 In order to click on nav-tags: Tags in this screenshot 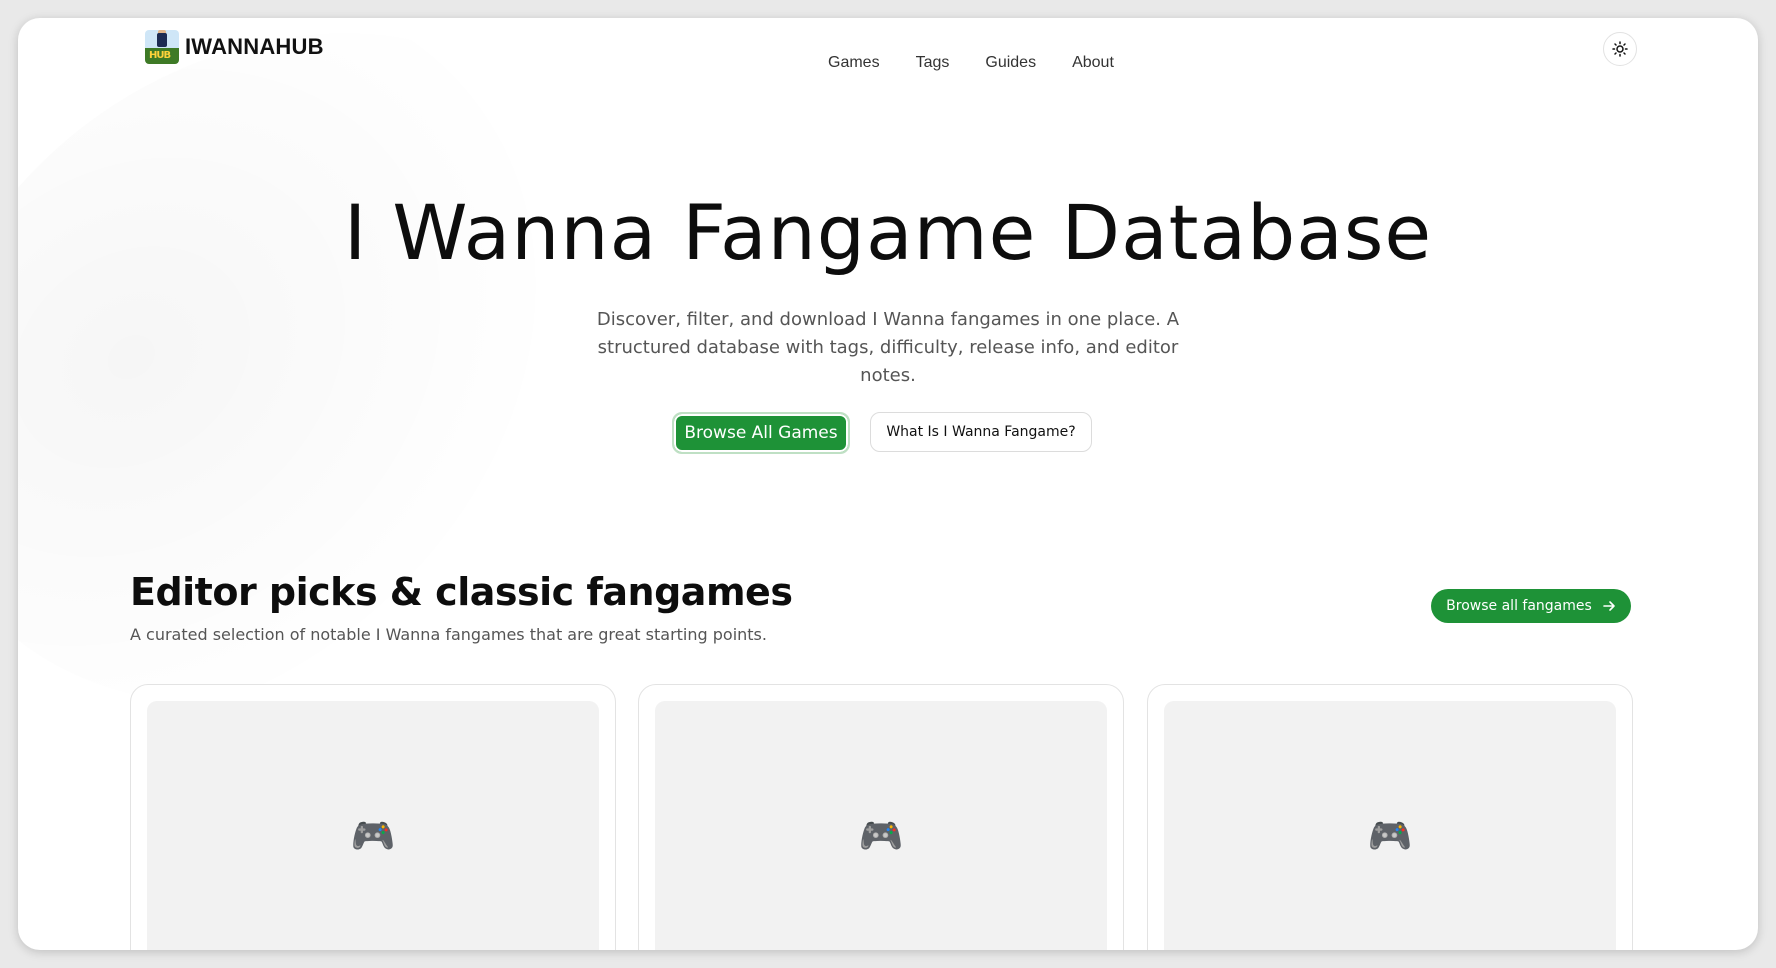, I will do `click(933, 63)`.